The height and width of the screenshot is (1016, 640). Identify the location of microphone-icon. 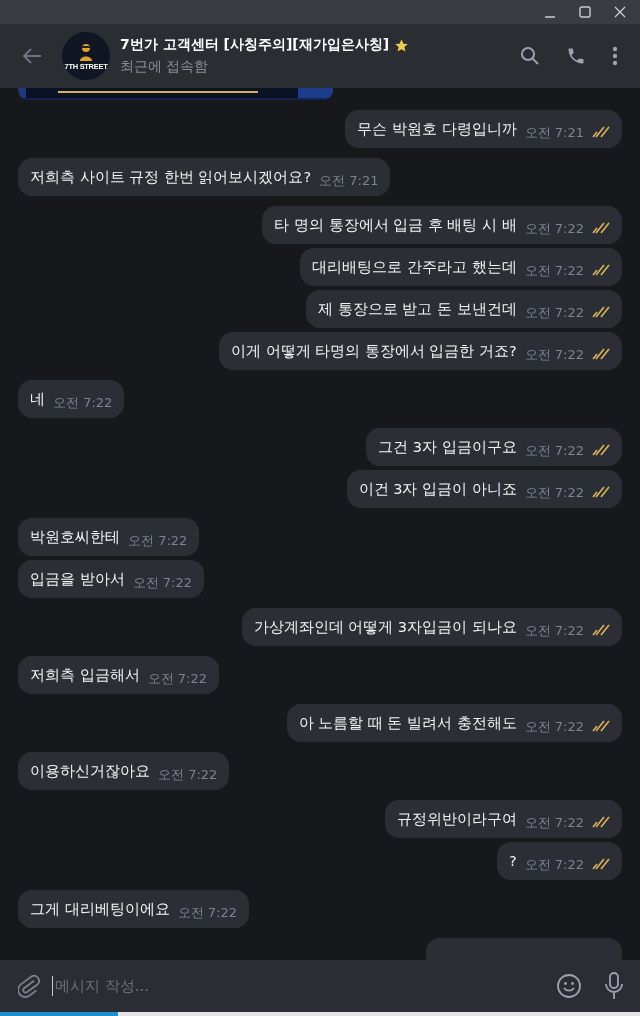
(614, 986).